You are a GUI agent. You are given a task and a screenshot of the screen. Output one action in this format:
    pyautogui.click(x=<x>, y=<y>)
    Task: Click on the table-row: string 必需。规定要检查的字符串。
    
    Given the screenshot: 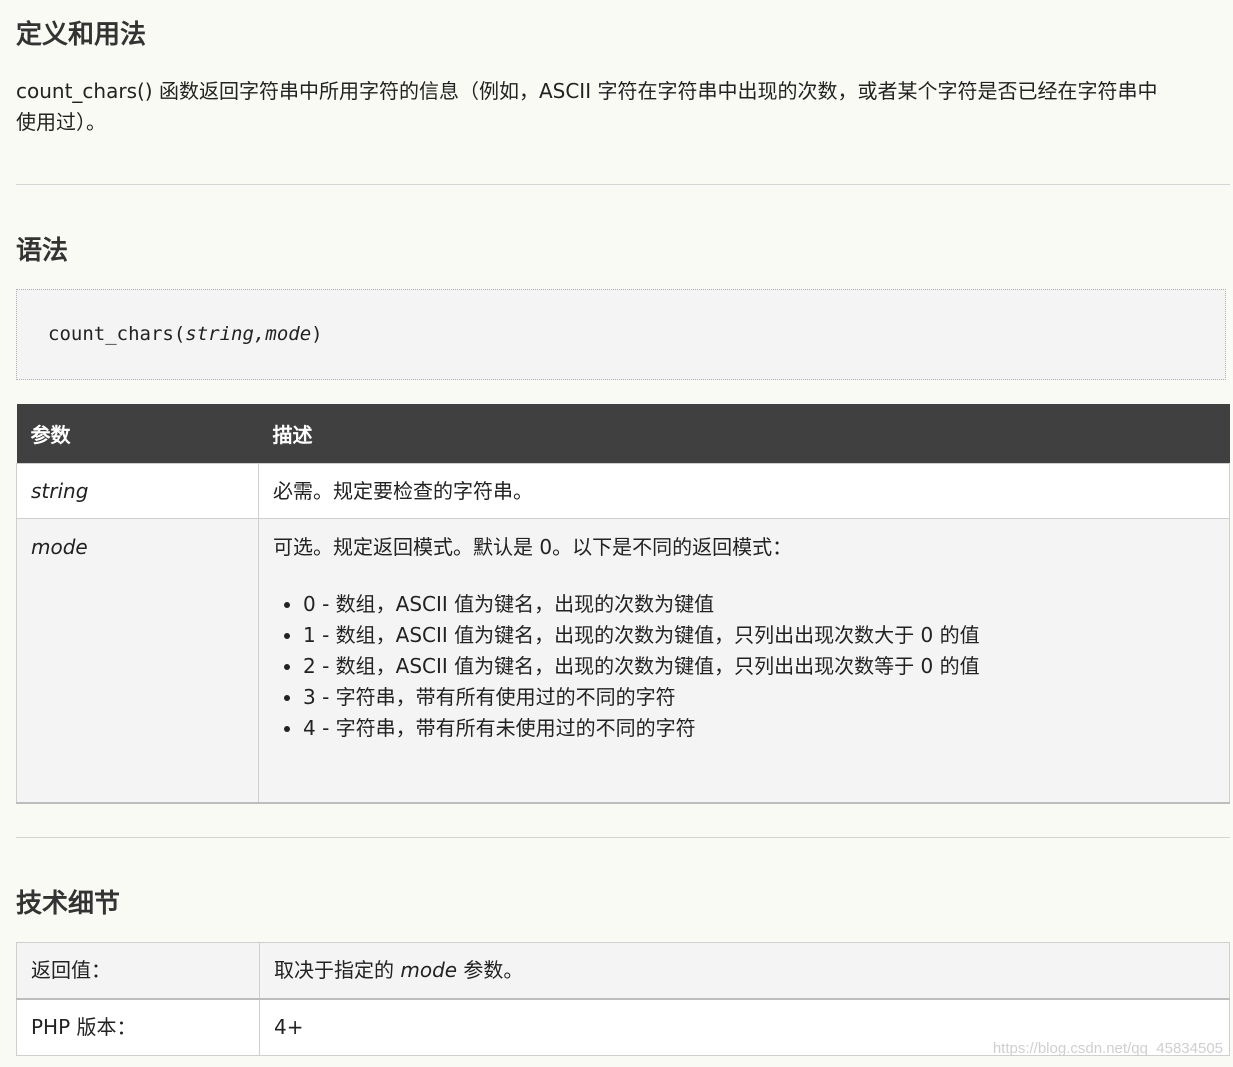 What is the action you would take?
    pyautogui.click(x=623, y=491)
    